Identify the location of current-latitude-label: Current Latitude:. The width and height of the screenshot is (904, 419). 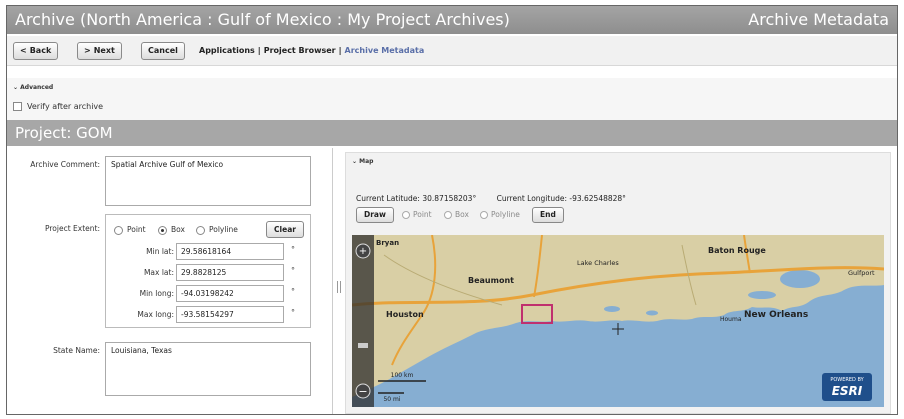
(388, 198).